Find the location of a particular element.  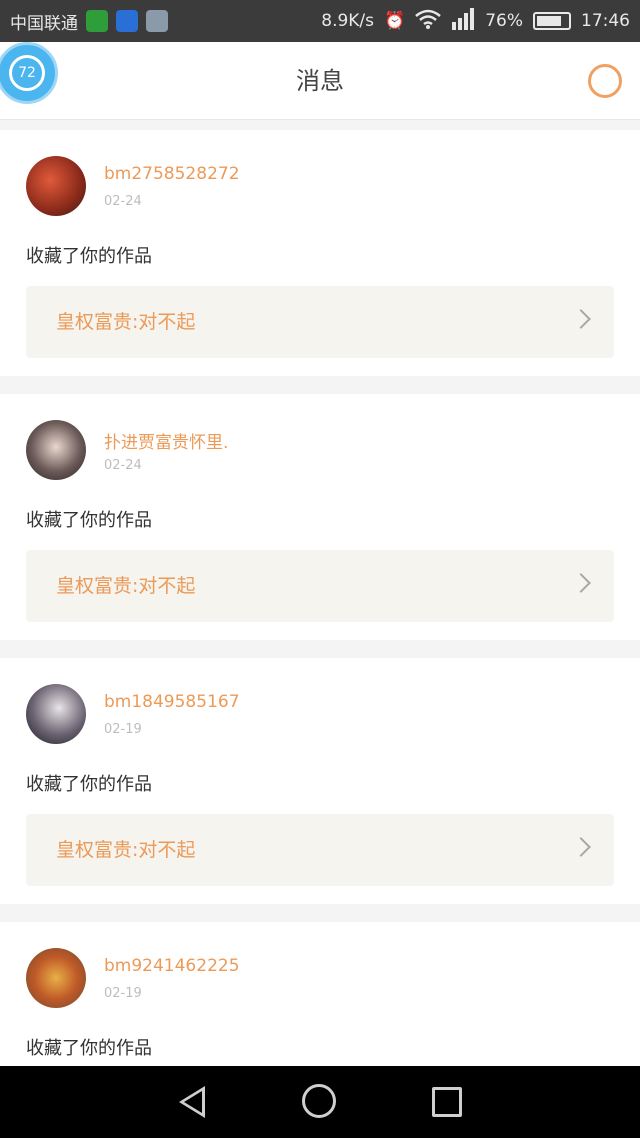

search-icon is located at coordinates (605, 81).